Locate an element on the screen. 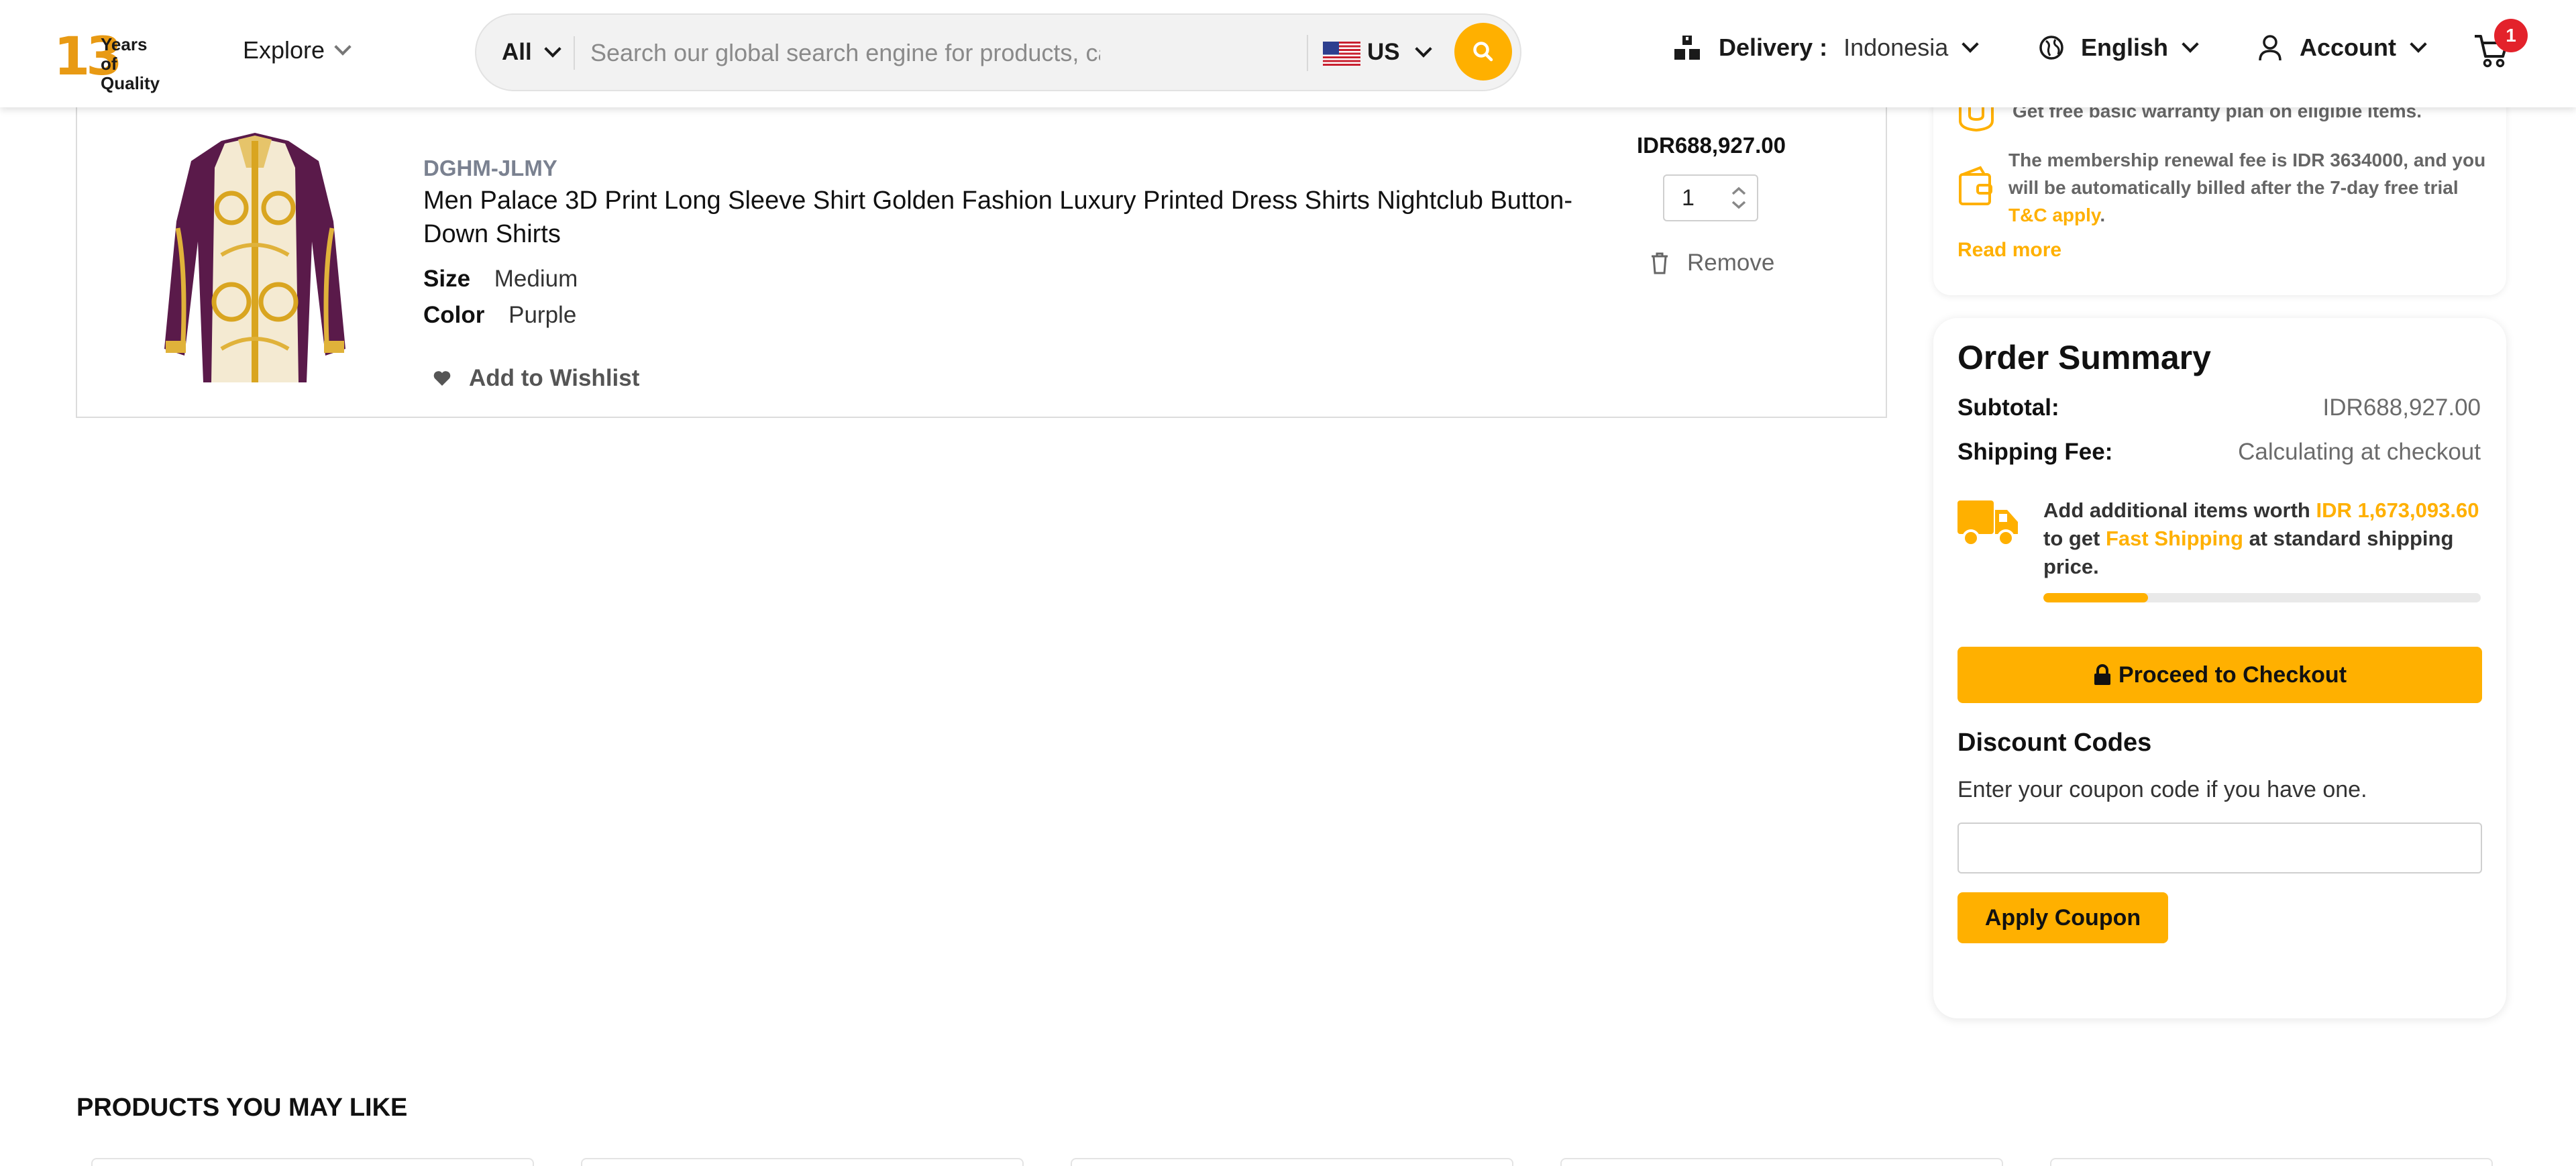 The height and width of the screenshot is (1166, 2576). wallet-icon is located at coordinates (1975, 185).